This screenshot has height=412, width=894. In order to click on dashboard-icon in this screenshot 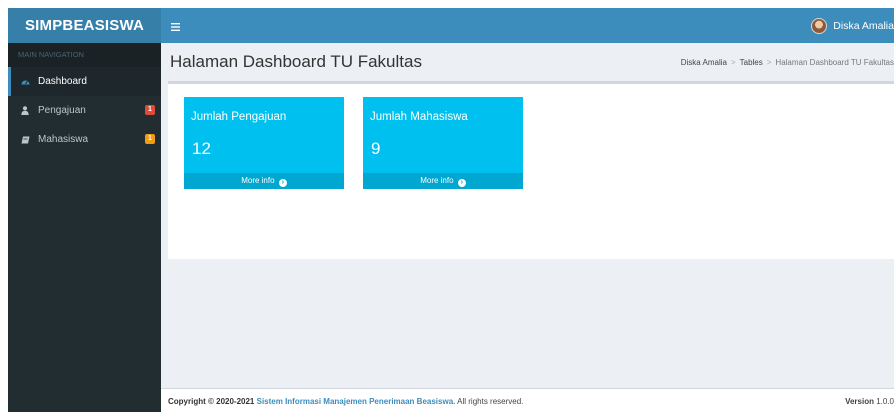, I will do `click(25, 81)`.